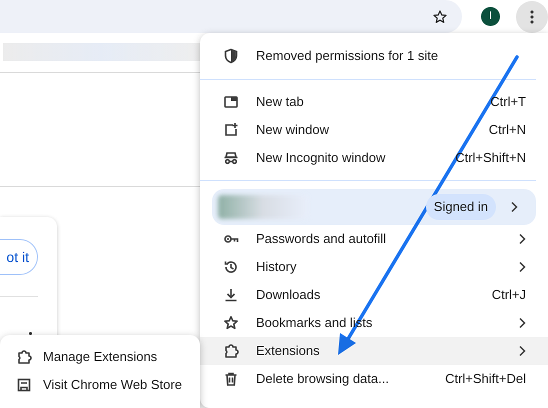 Image resolution: width=548 pixels, height=408 pixels. Describe the element at coordinates (231, 130) in the screenshot. I see `new-window-icon` at that location.